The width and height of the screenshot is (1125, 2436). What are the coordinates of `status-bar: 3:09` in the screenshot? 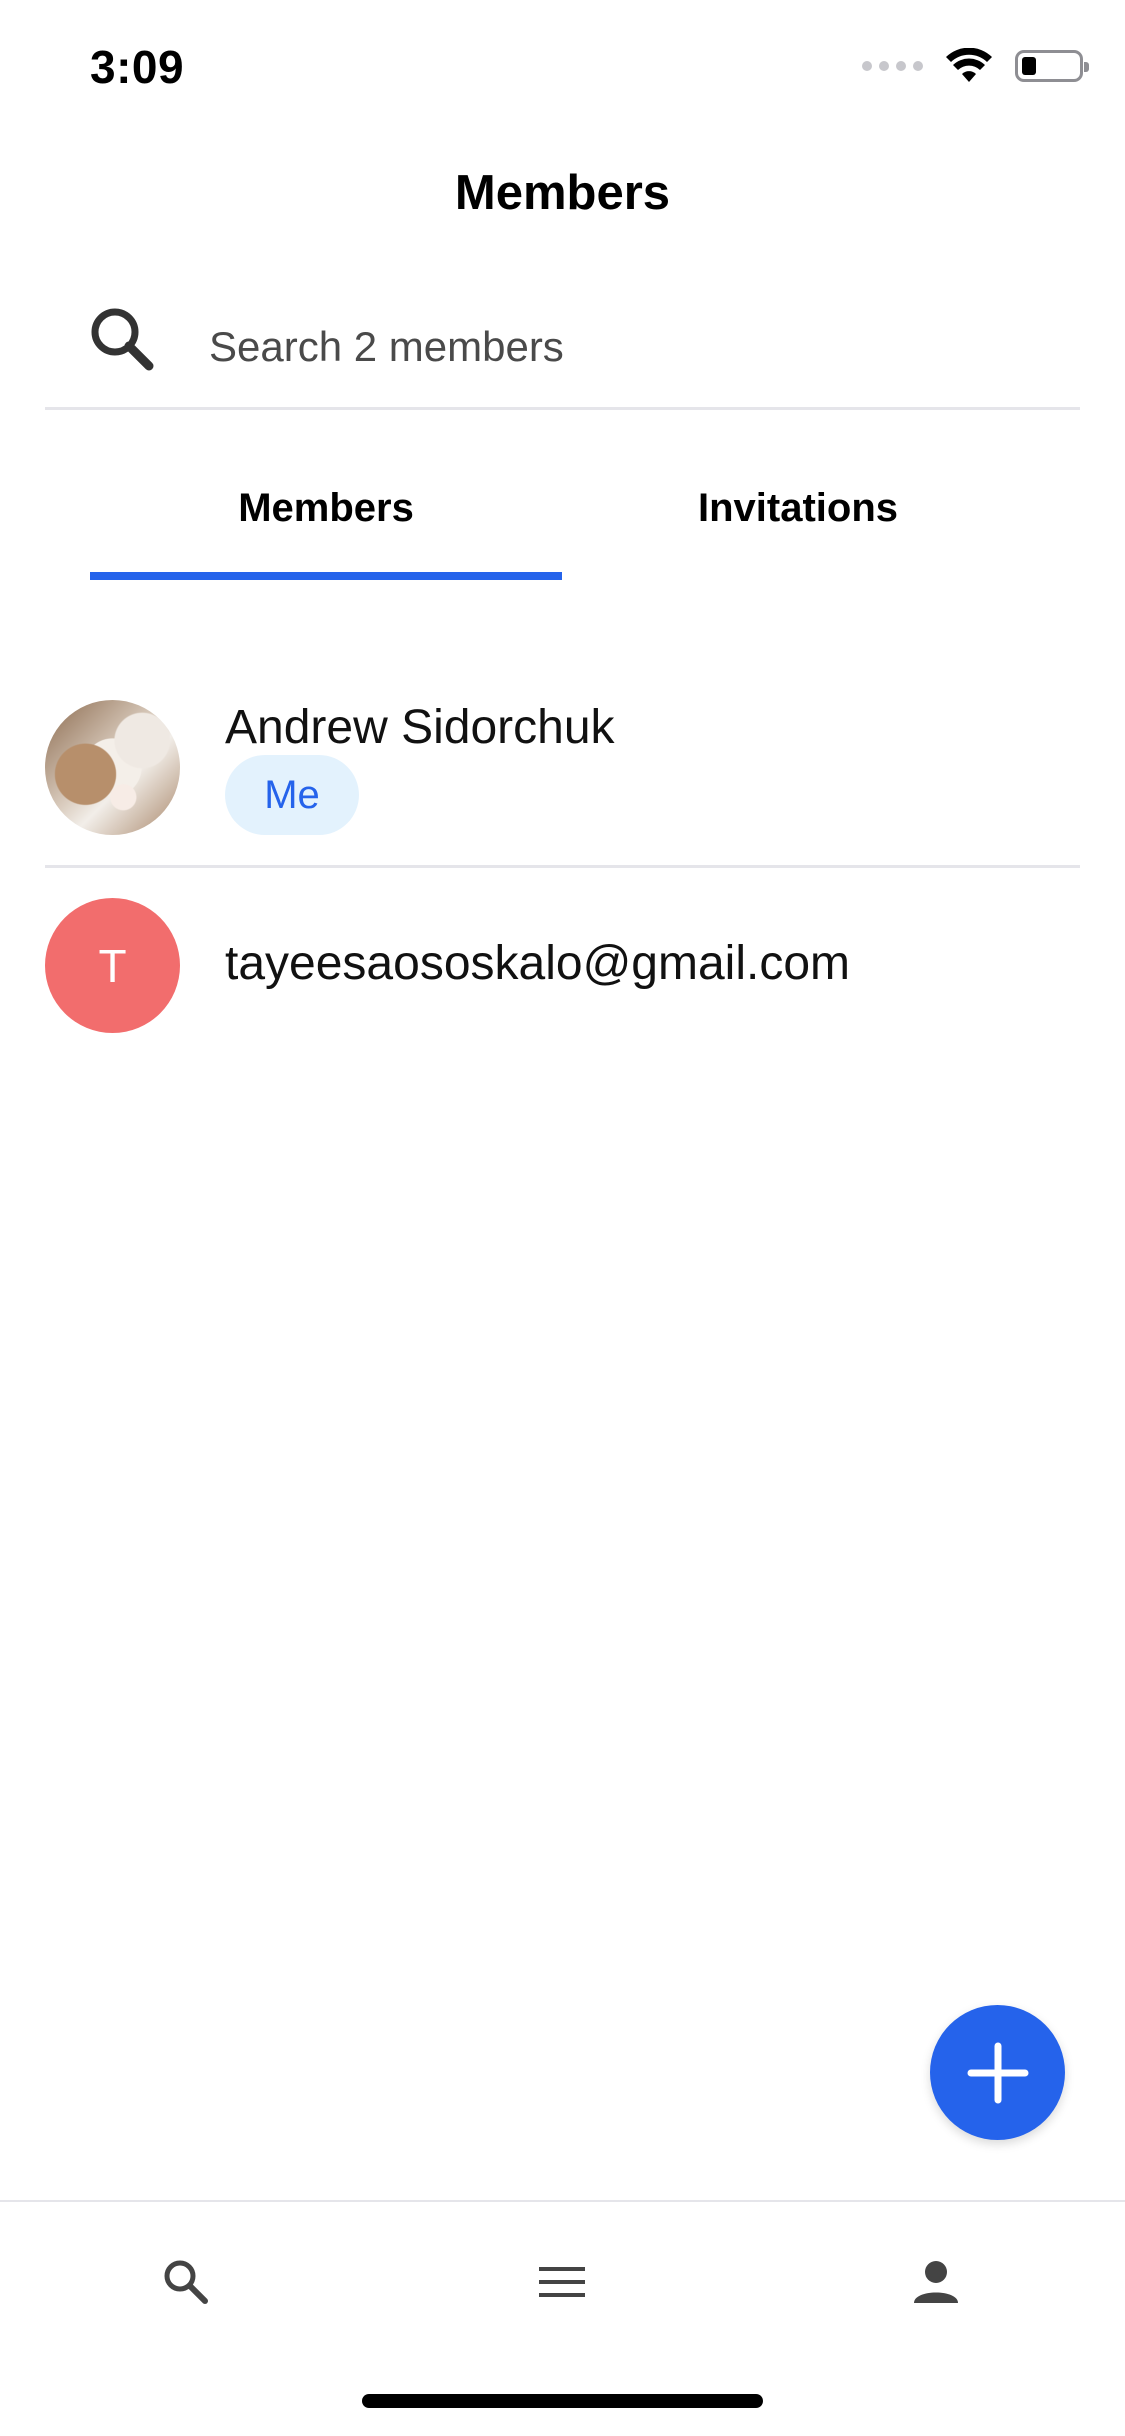 It's located at (562, 70).